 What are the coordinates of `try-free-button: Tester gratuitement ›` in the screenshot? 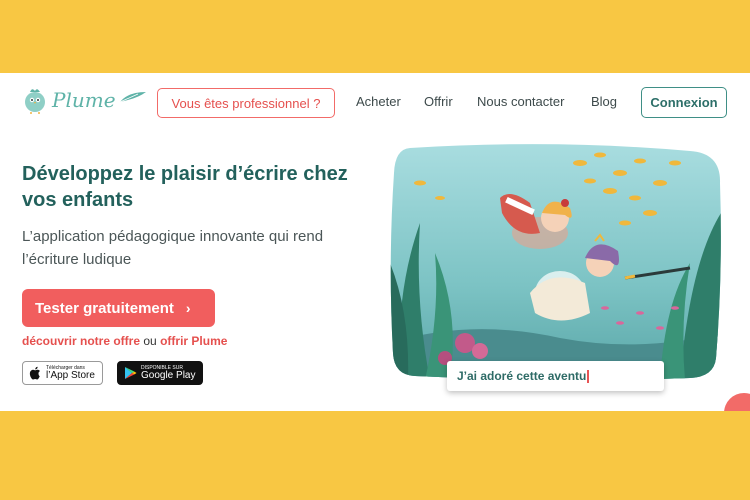 It's located at (118, 308).